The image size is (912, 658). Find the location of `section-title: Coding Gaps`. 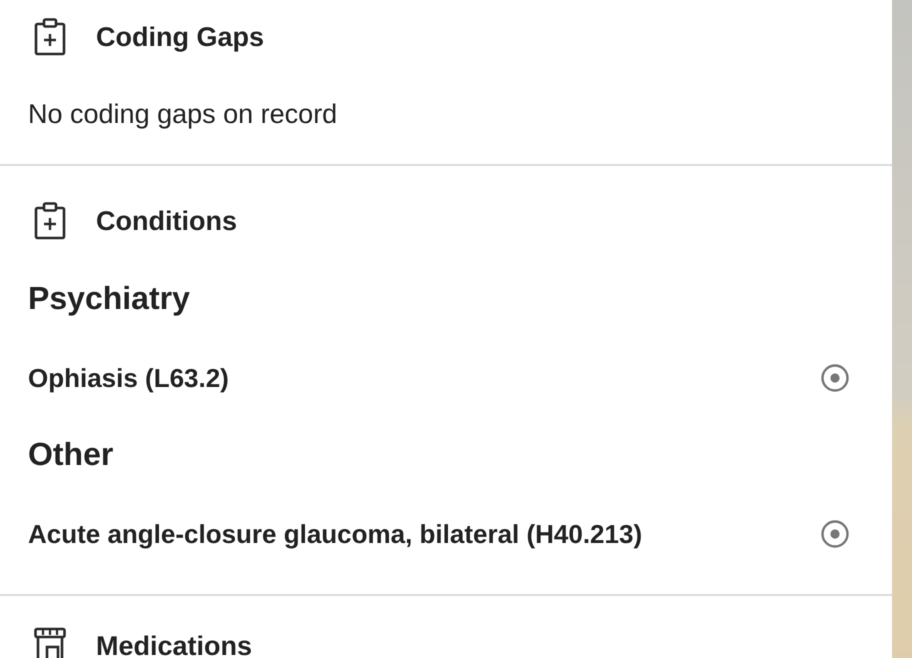

section-title: Coding Gaps is located at coordinates (180, 37).